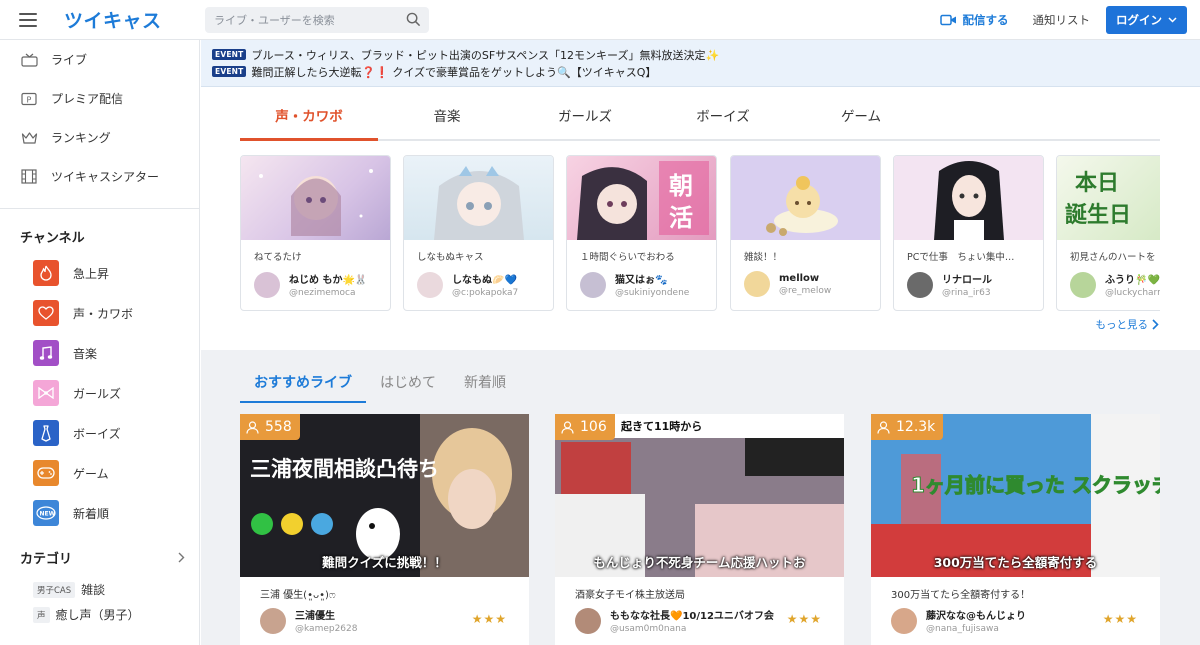 The image size is (1200, 645). I want to click on rating-stars: ★★★, so click(1120, 619).